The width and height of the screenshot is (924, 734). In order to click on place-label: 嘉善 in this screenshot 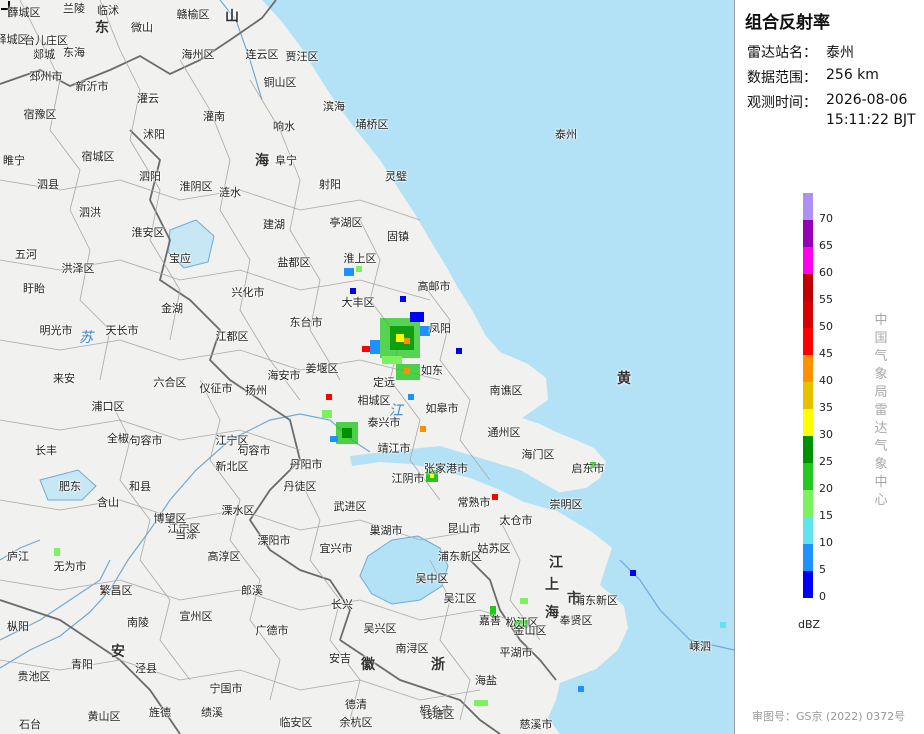, I will do `click(490, 620)`.